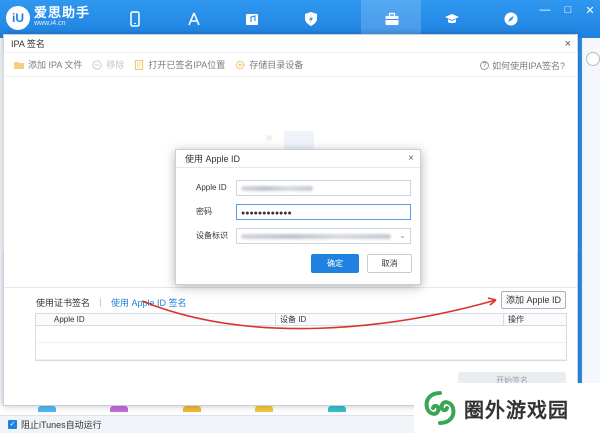 The image size is (600, 433). I want to click on watermark-text: 圈外游戏园, so click(516, 410).